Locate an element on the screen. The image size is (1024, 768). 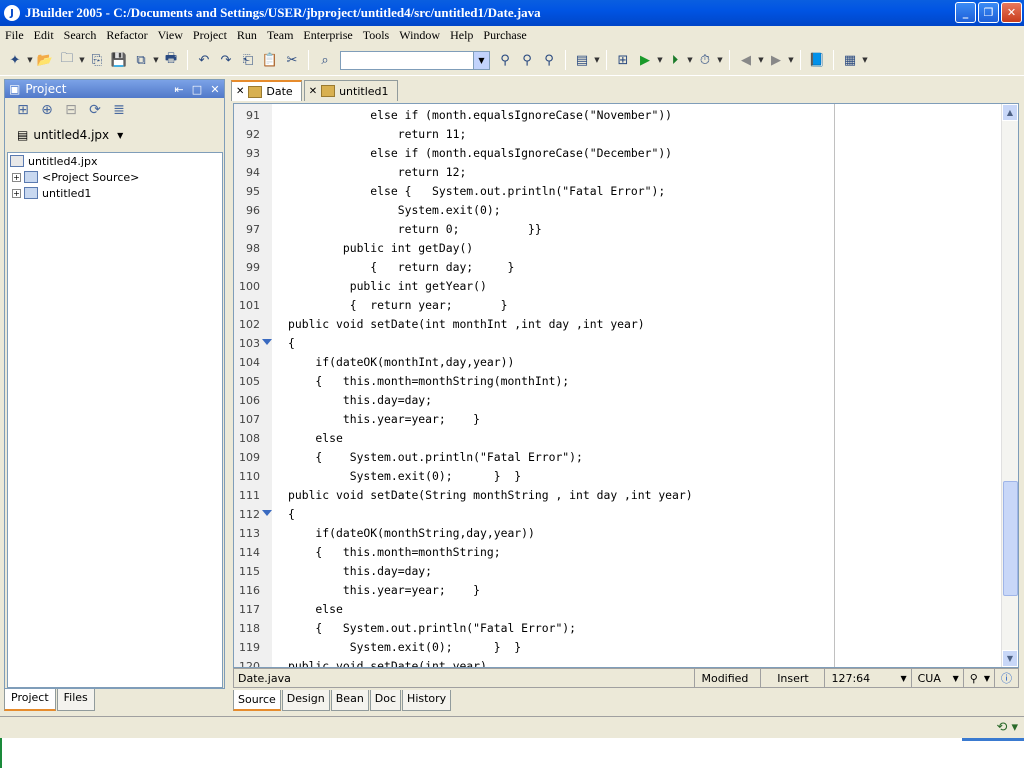
close-button: ✕ is located at coordinates (1011, 12).